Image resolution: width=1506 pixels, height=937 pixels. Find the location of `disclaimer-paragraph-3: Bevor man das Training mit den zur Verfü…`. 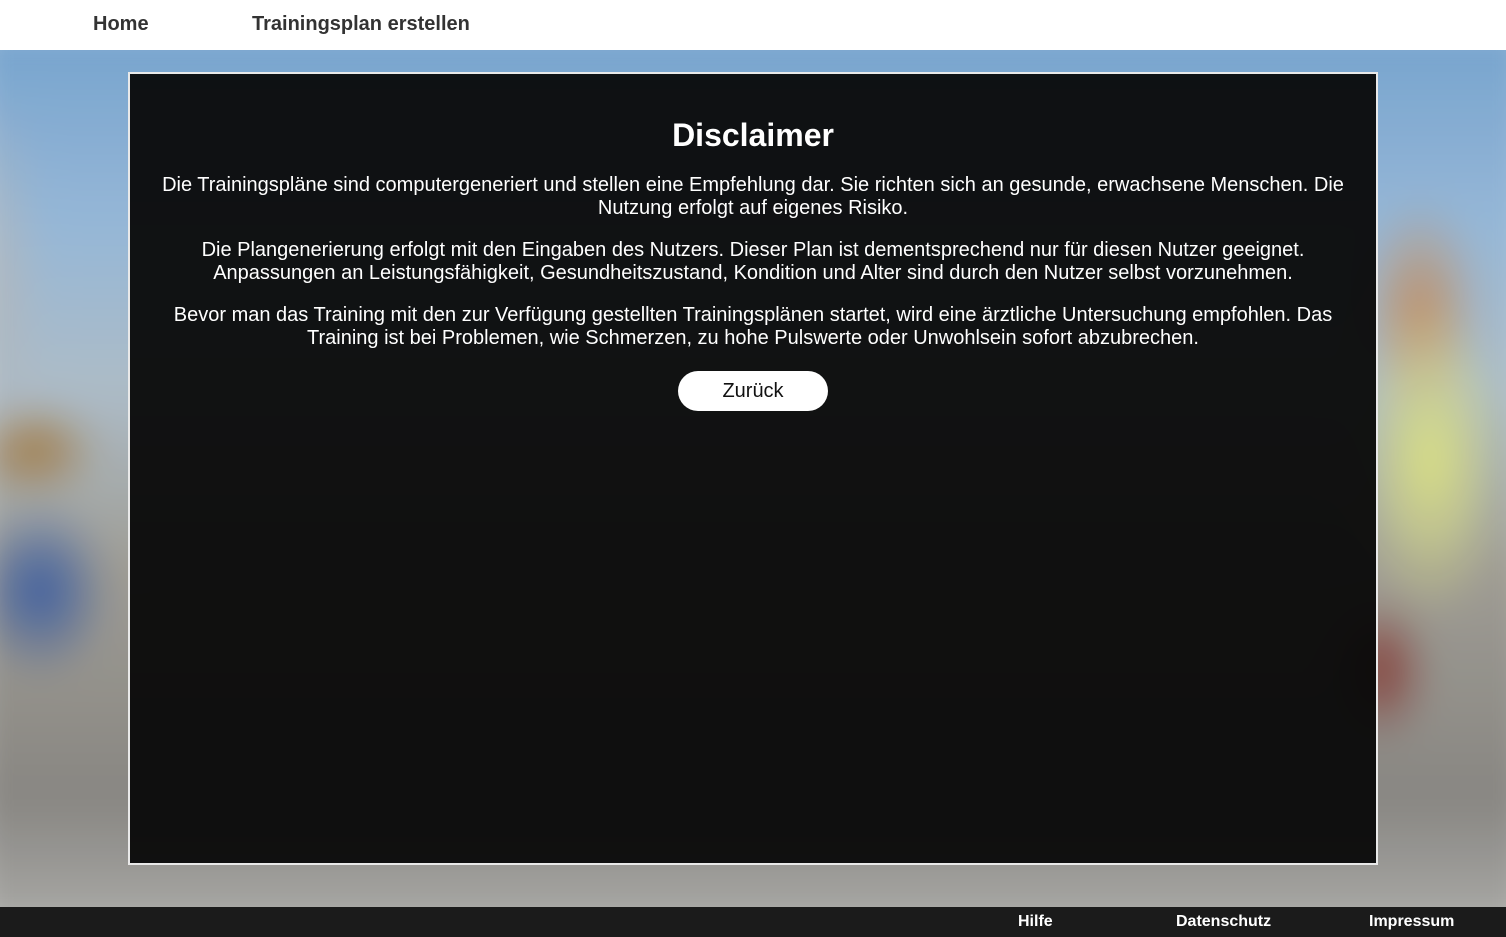

disclaimer-paragraph-3: Bevor man das Training mit den zur Verfü… is located at coordinates (753, 326).